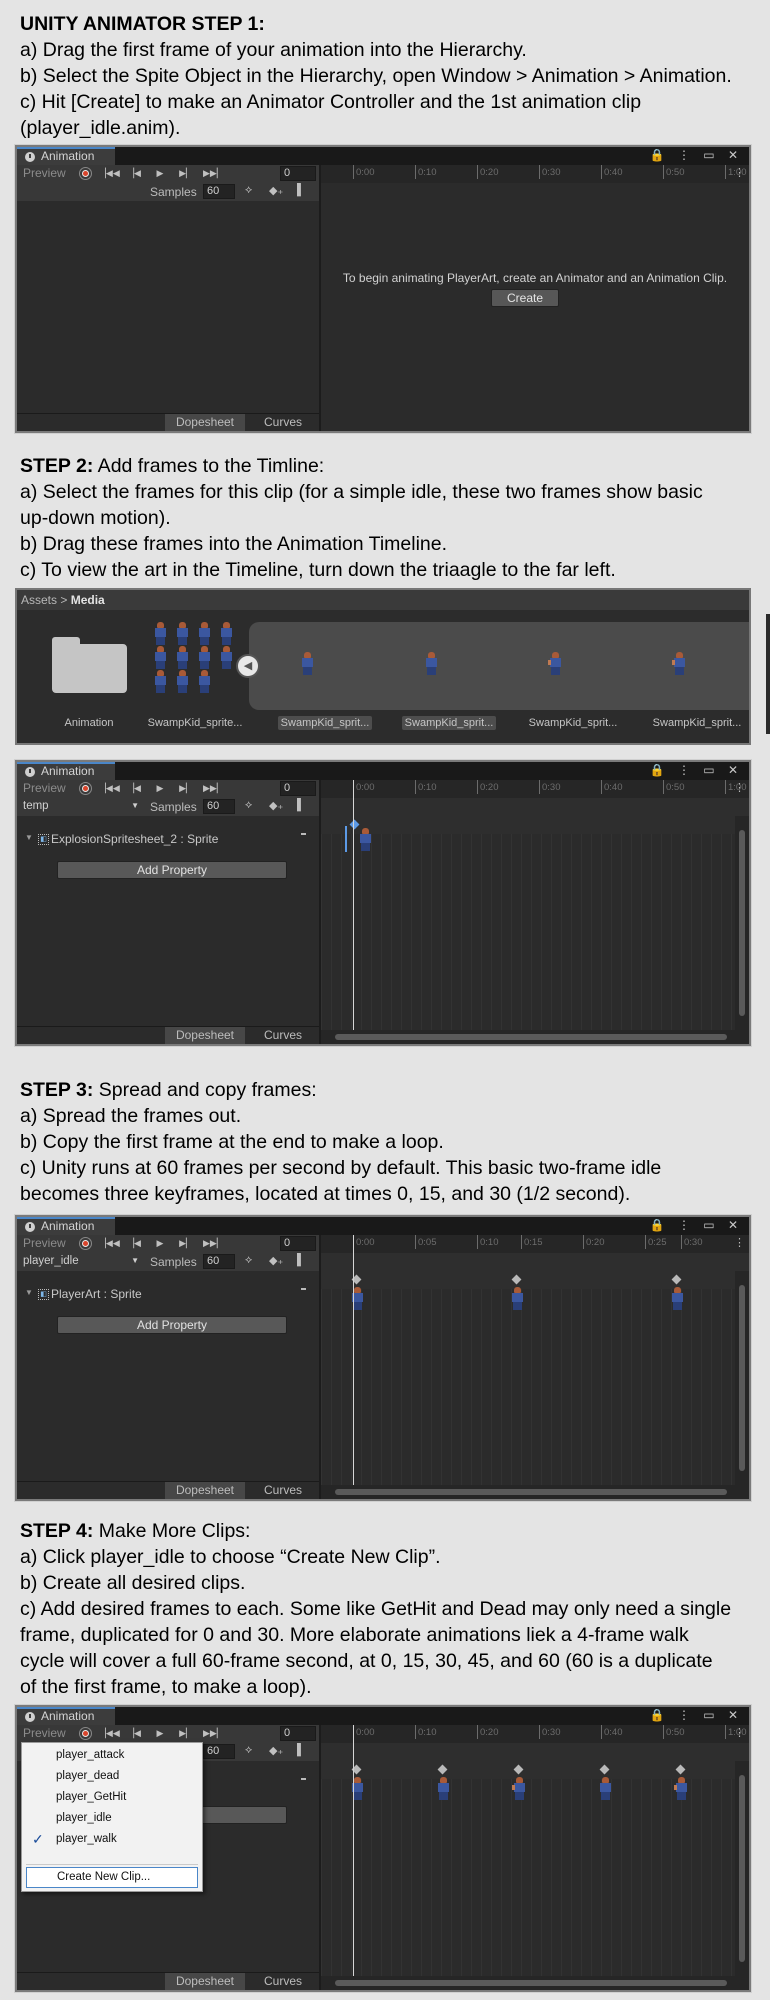  I want to click on collapse-arrow-icon: ◀, so click(248, 666).